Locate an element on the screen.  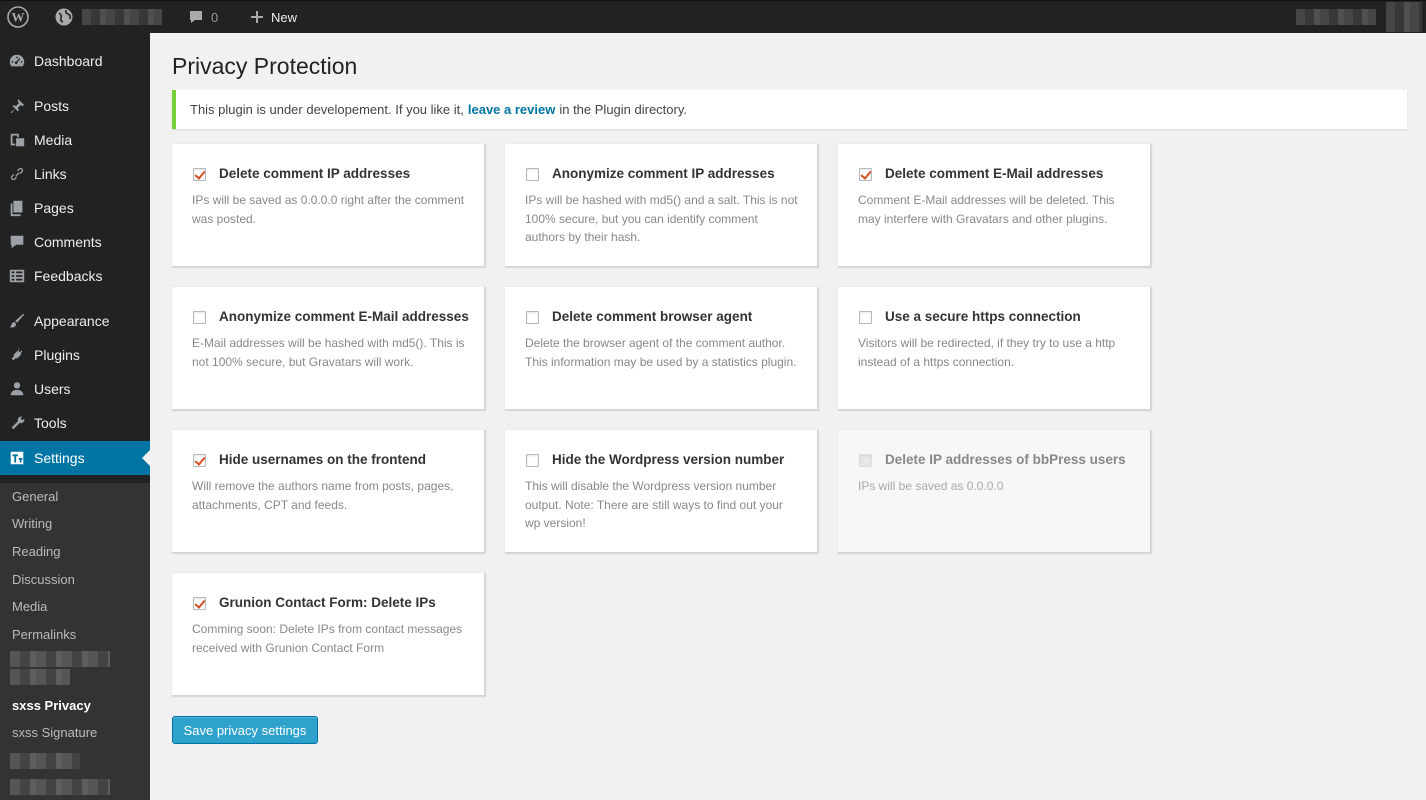
menu-settings: Settings is located at coordinates (75, 458).